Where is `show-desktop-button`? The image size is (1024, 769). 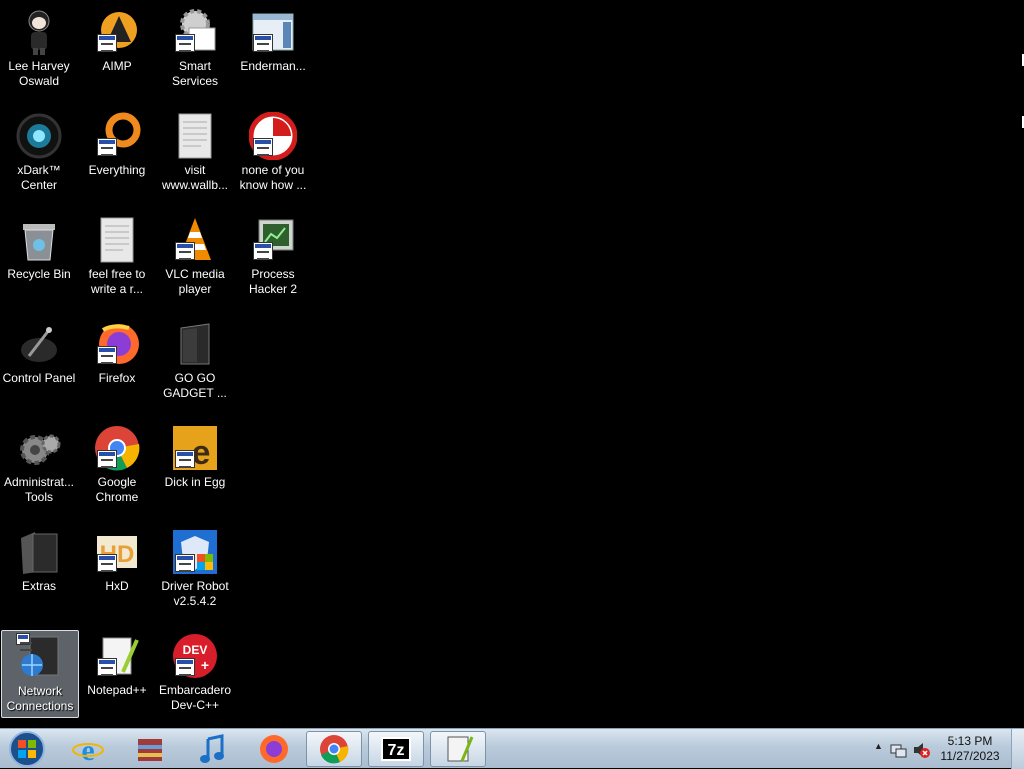 show-desktop-button is located at coordinates (1017, 749).